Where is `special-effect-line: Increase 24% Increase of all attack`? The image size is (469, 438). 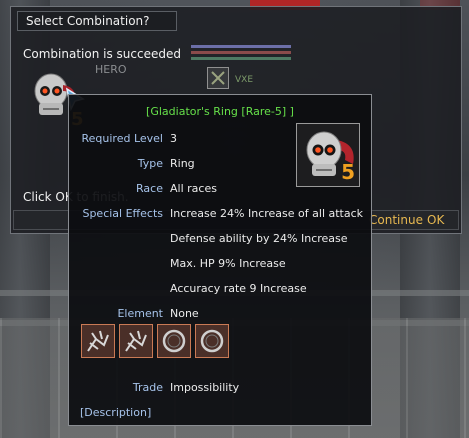
special-effect-line: Increase 24% Increase of all attack is located at coordinates (267, 213).